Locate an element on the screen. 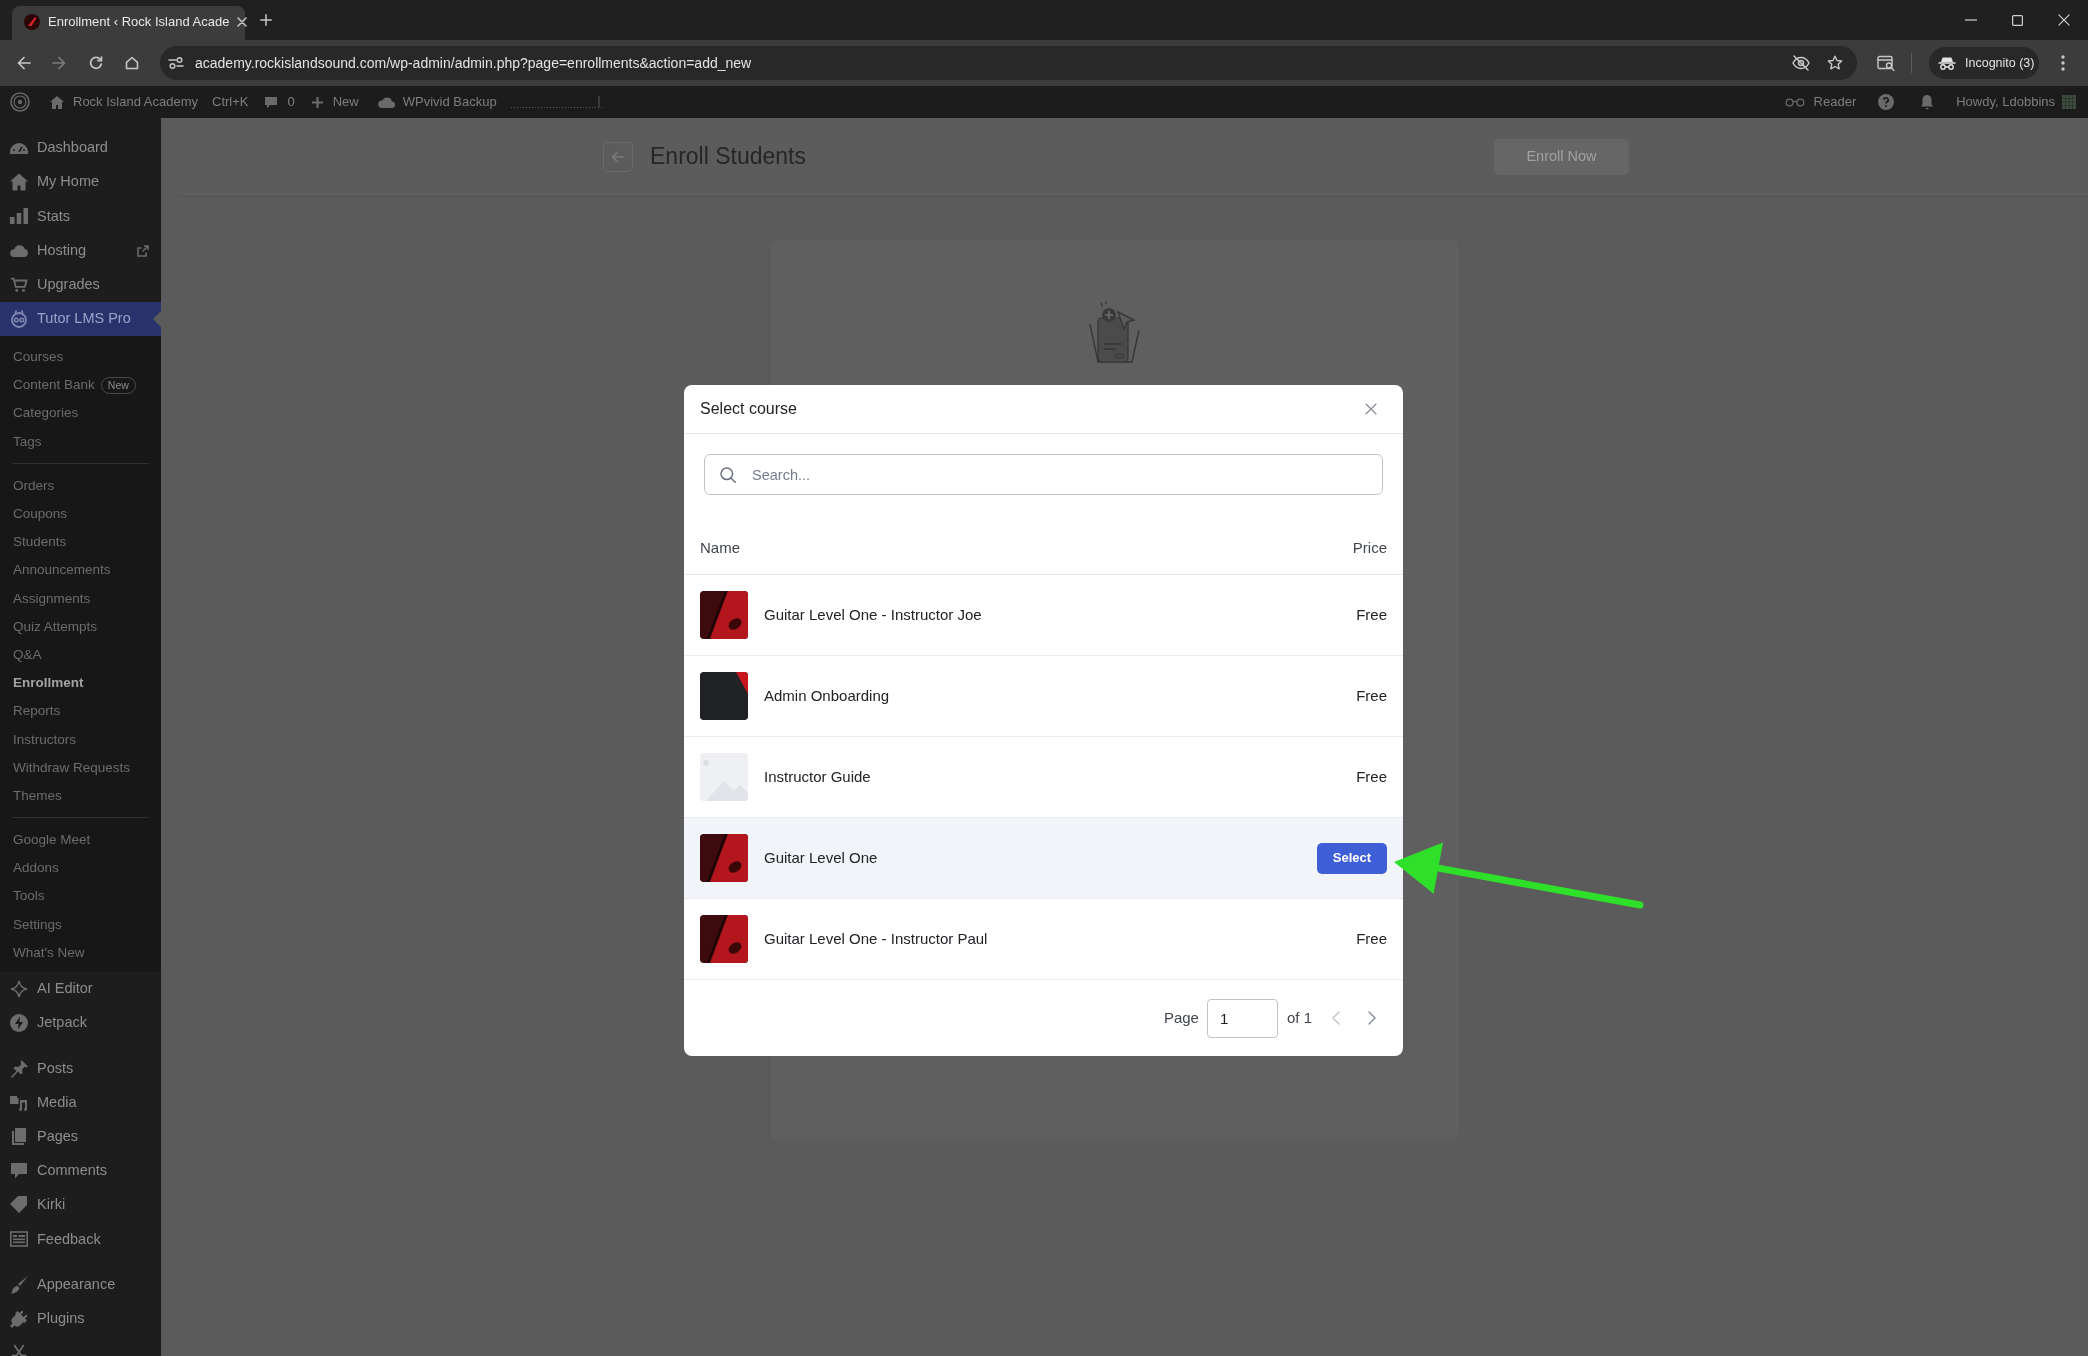 The height and width of the screenshot is (1356, 2088). column-header: Price is located at coordinates (1369, 548).